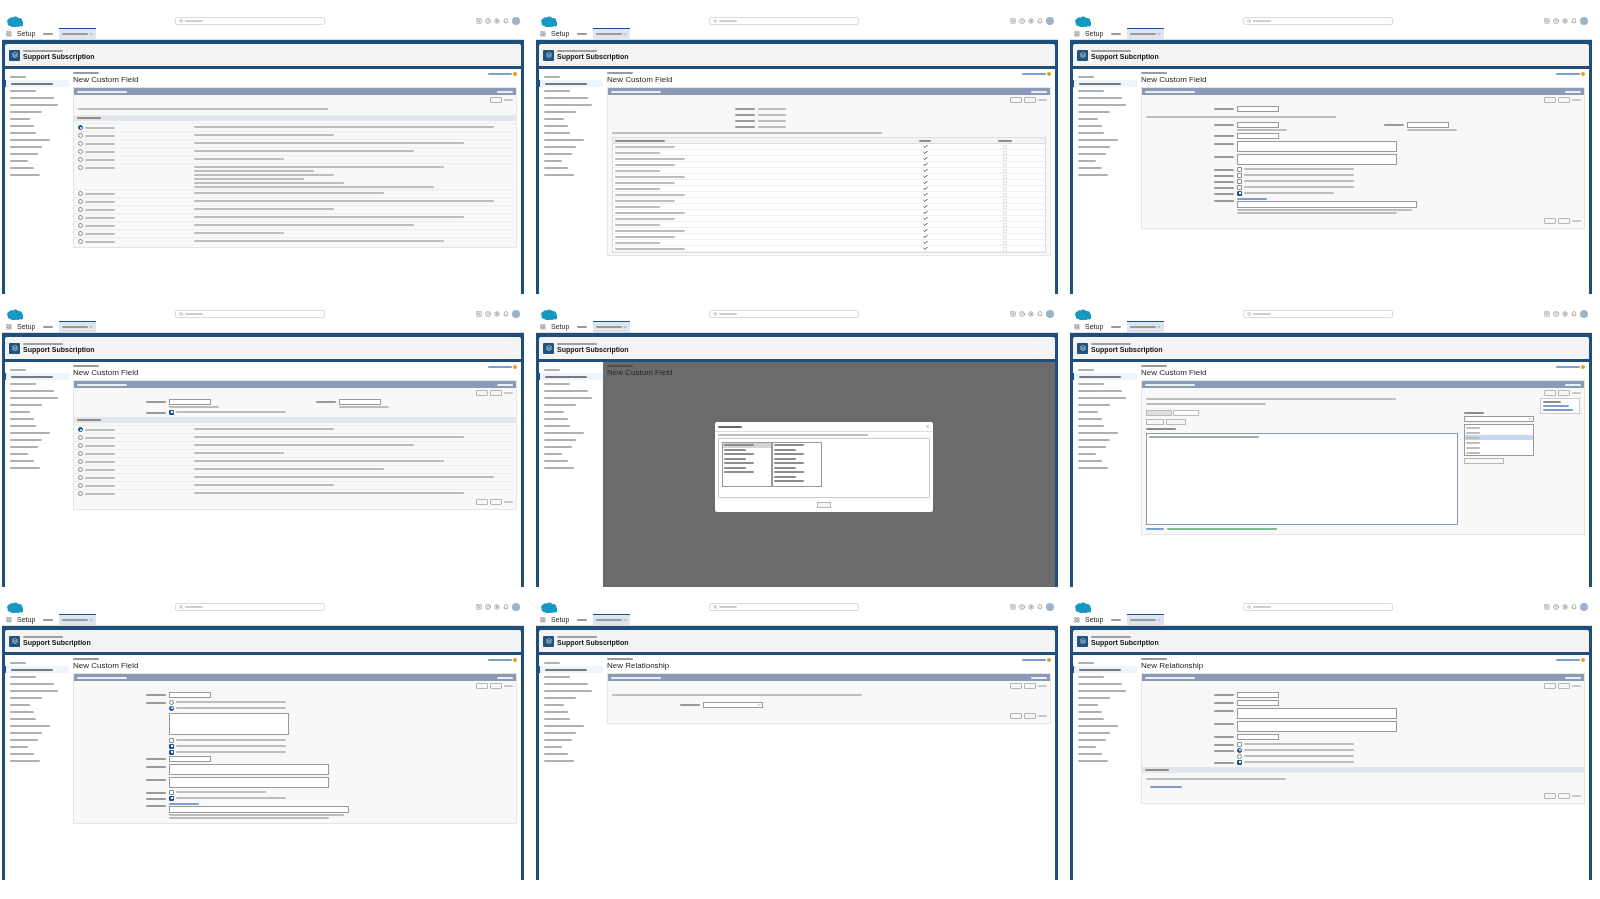  I want to click on close-button, so click(824, 505).